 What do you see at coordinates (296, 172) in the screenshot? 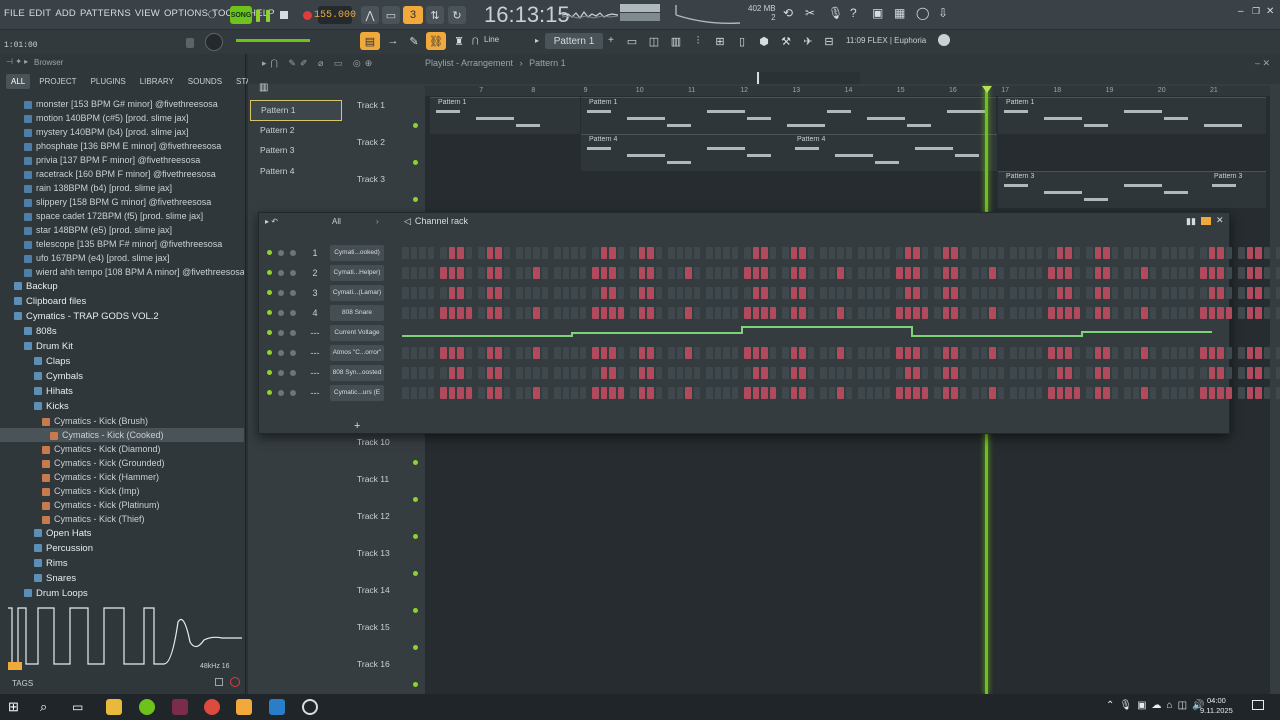
I see `pattern-item: Pattern 4` at bounding box center [296, 172].